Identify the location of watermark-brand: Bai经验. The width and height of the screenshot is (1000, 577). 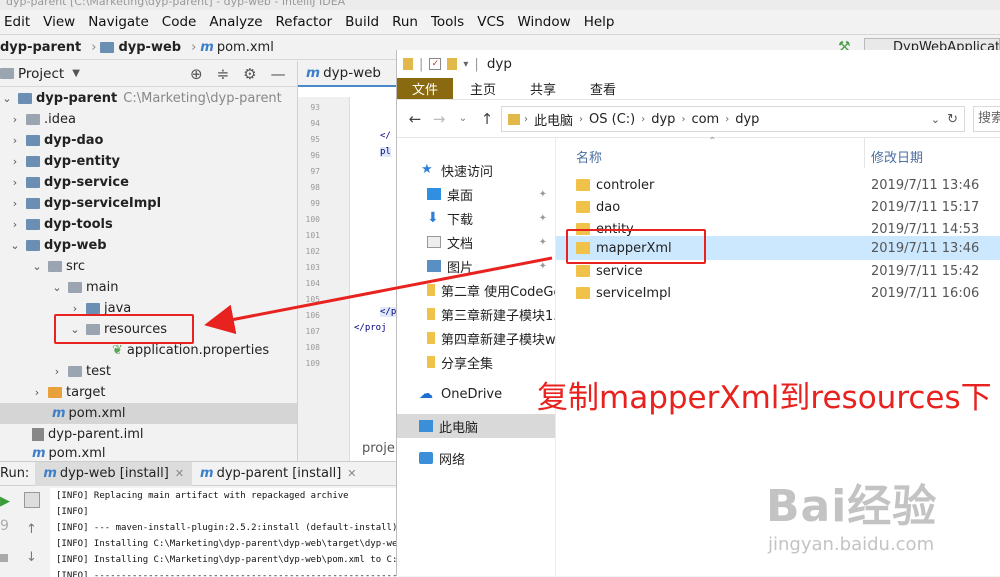
(852, 506).